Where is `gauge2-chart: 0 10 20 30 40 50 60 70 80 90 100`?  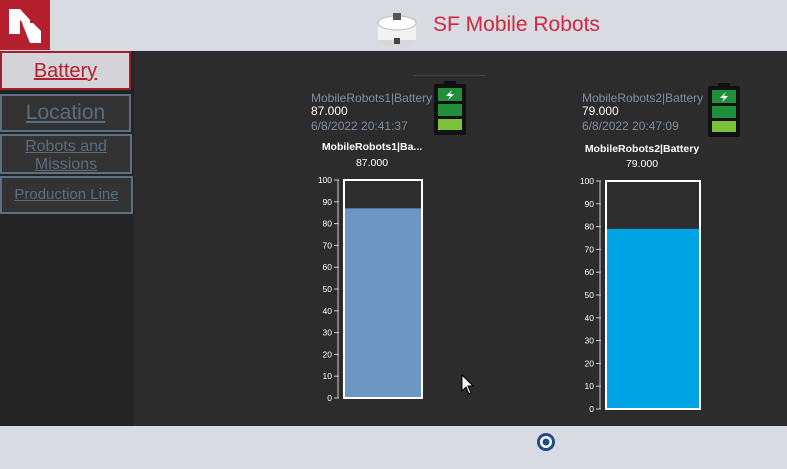
gauge2-chart: 0 10 20 30 40 50 60 70 80 90 100 is located at coordinates (640, 295).